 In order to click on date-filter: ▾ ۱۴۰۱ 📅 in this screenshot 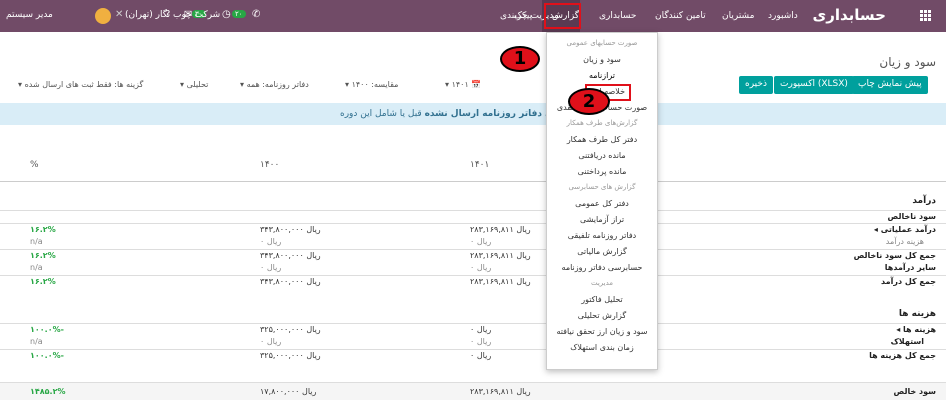, I will do `click(463, 84)`.